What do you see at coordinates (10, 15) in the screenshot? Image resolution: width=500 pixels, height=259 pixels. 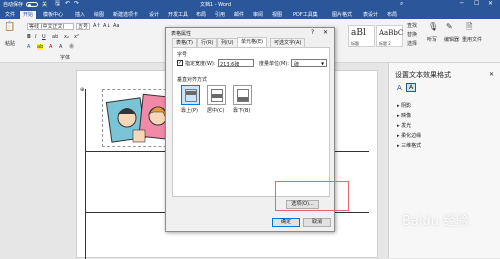 I see `tab-file: 文件` at bounding box center [10, 15].